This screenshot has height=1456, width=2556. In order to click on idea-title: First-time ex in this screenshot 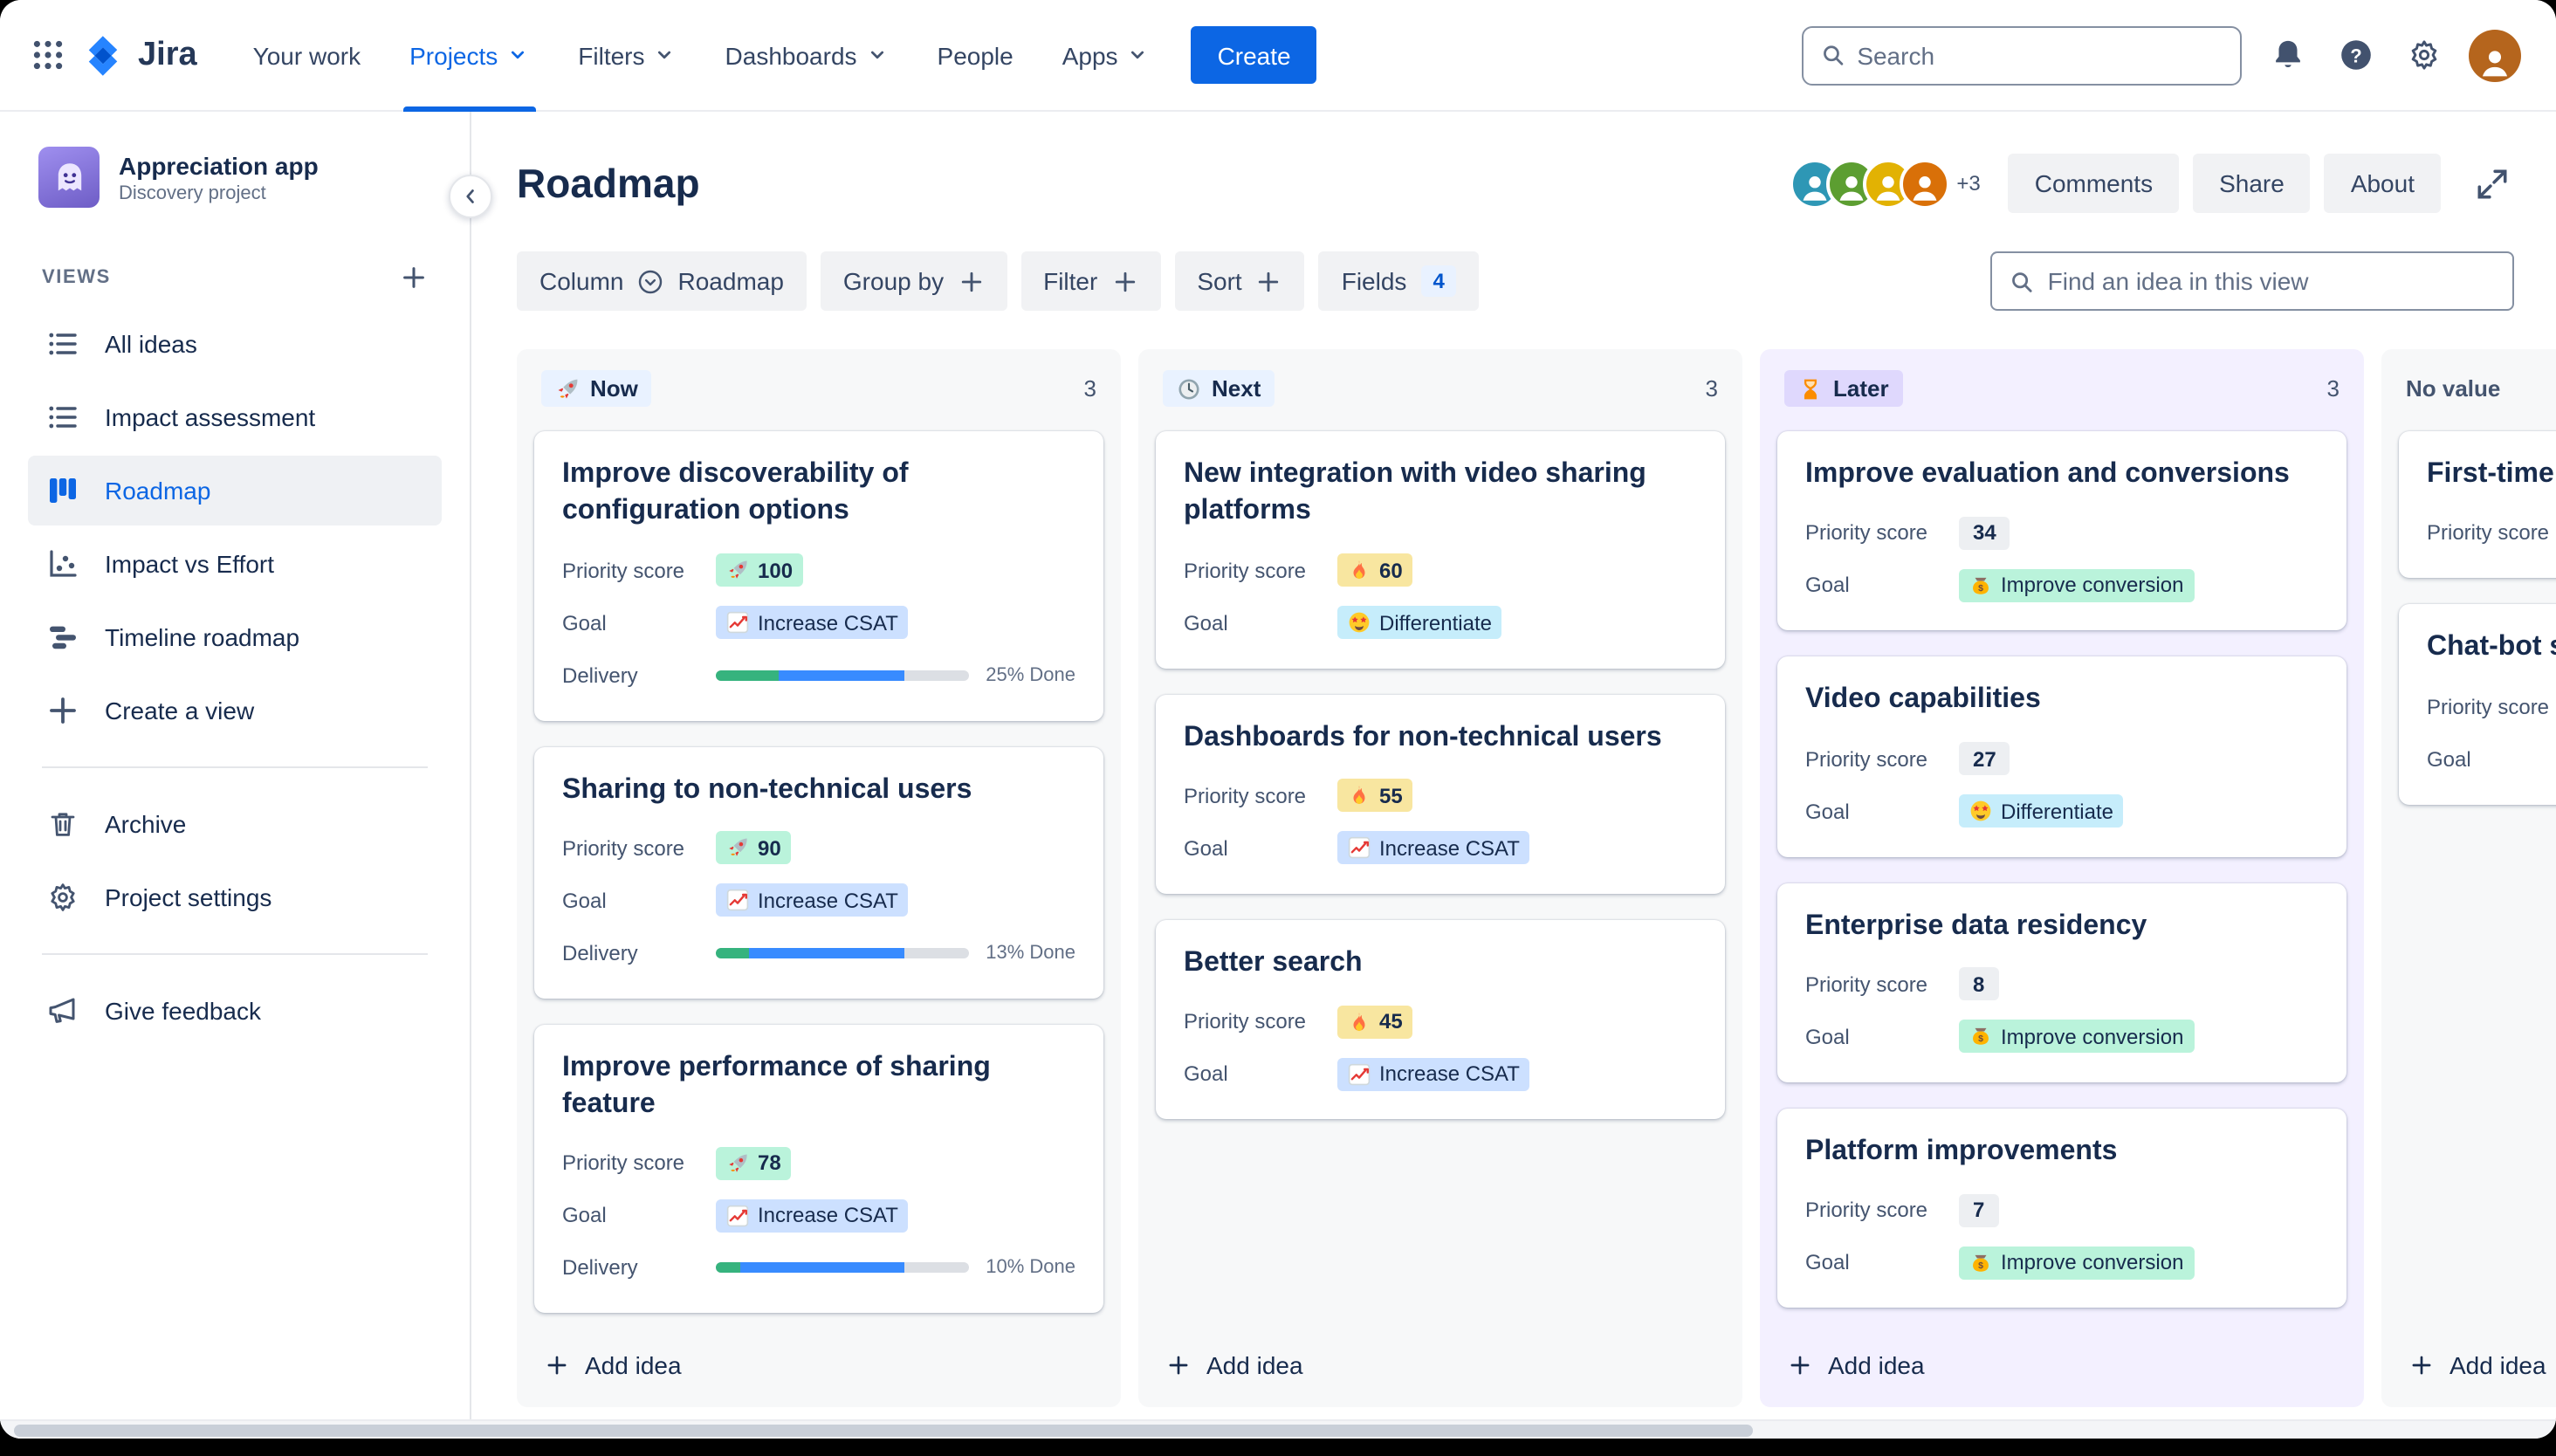, I will do `click(2492, 474)`.